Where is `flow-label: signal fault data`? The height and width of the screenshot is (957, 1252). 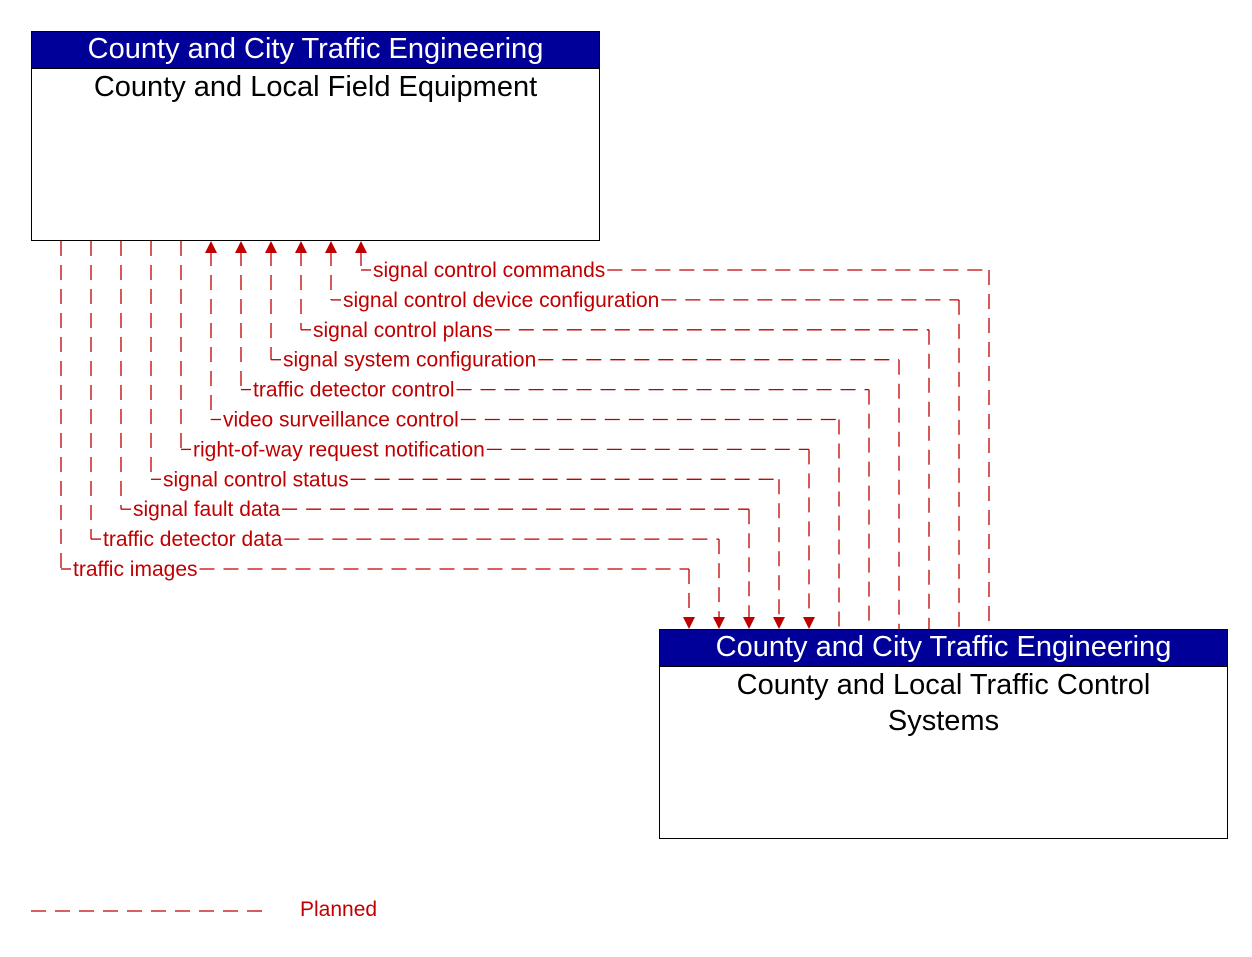
flow-label: signal fault data is located at coordinates (206, 509).